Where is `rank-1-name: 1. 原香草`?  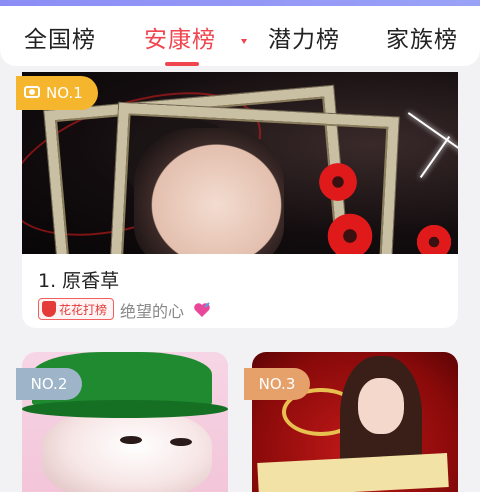 rank-1-name: 1. 原香草 is located at coordinates (78, 279).